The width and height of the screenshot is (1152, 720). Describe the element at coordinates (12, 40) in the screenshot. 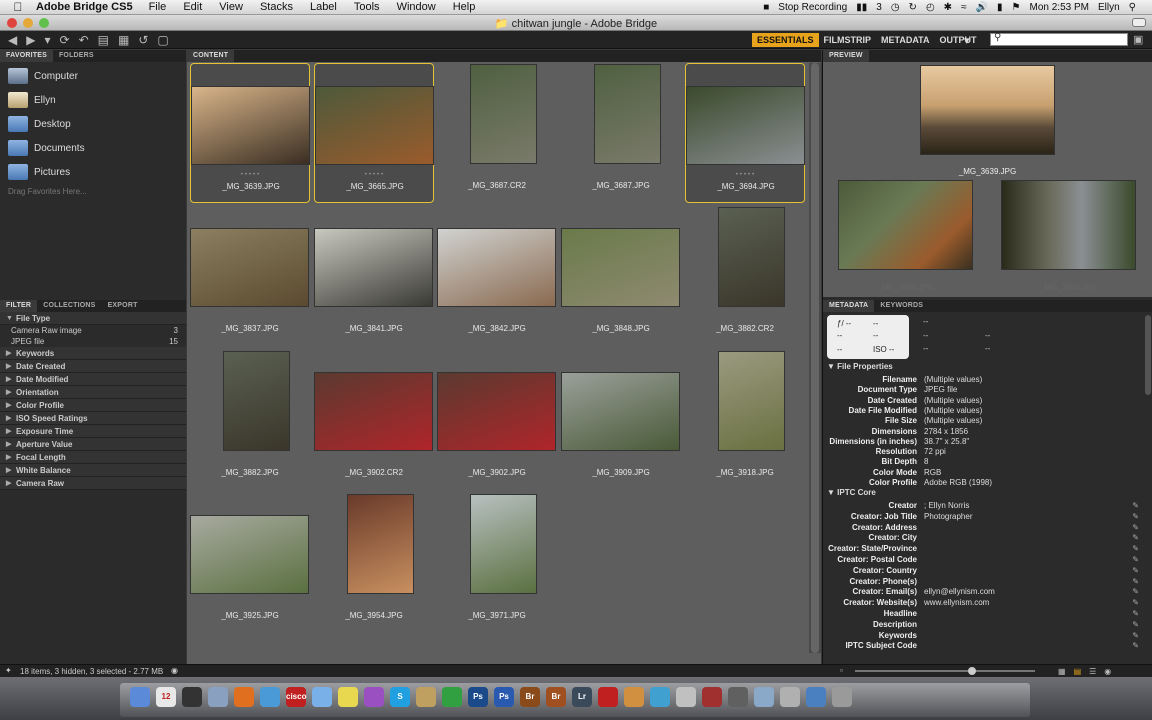

I see `back-icon: ◀` at that location.